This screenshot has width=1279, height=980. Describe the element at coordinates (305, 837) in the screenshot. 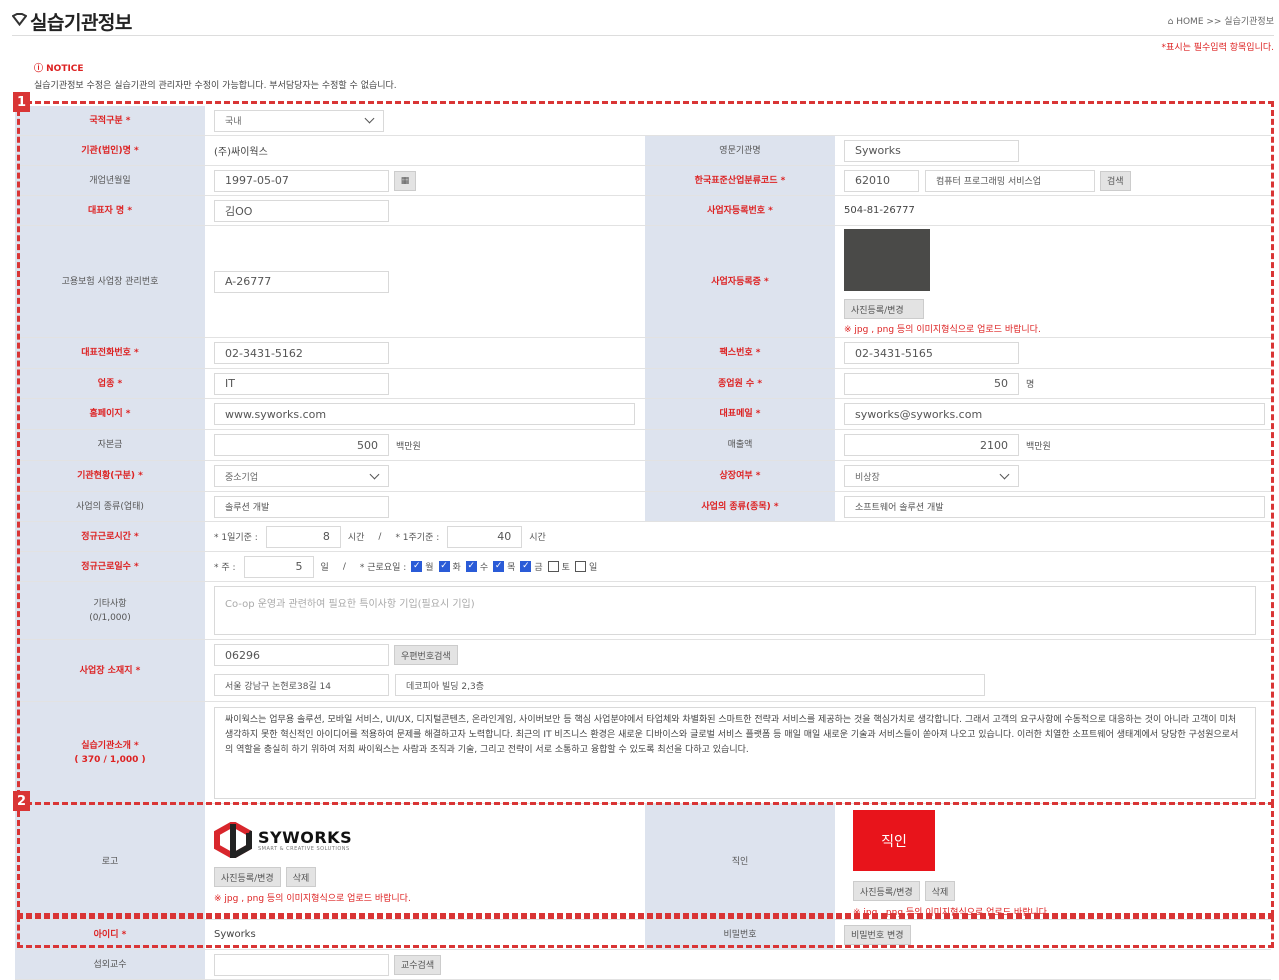

I see `logo-text: SYWORKS` at that location.